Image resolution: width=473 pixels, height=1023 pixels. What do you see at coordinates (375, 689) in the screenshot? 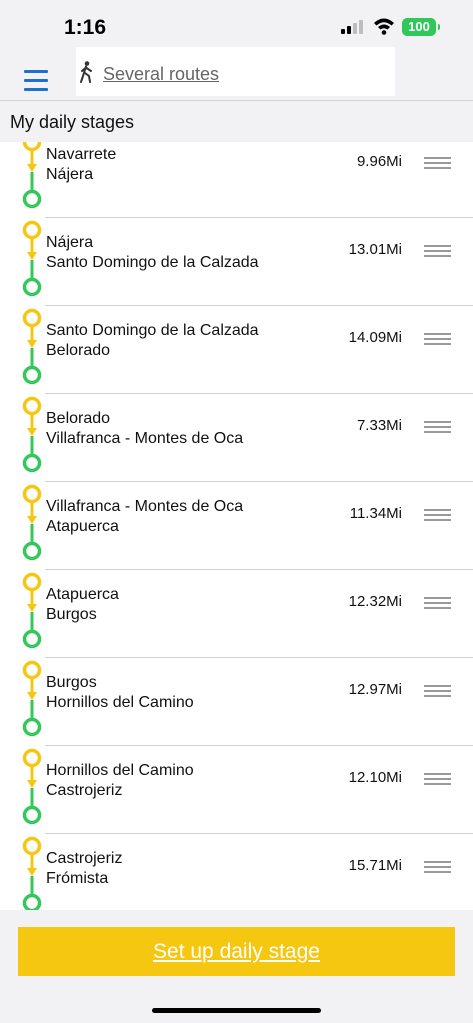
I see `stage-distance: 12.97Mi` at bounding box center [375, 689].